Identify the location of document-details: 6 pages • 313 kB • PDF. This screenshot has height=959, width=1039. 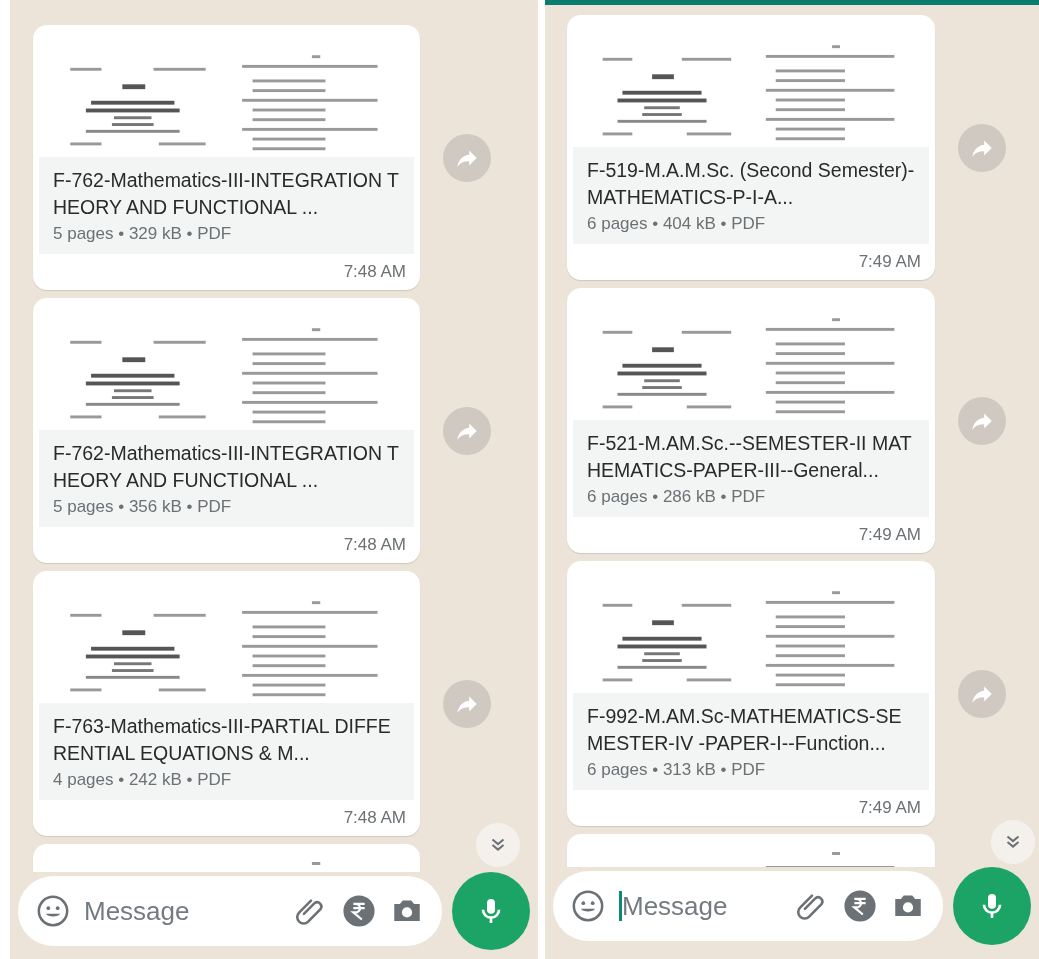
(677, 770).